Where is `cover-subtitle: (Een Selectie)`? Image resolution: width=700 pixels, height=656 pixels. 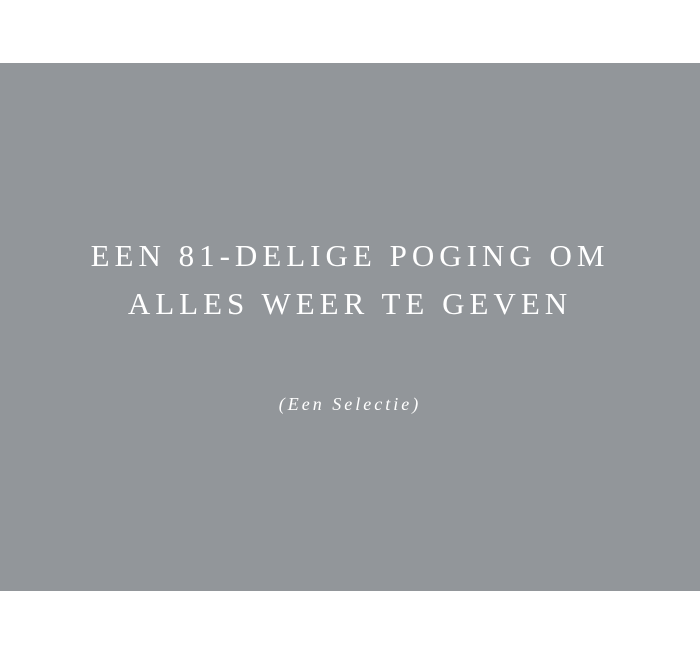
cover-subtitle: (Een Selectie) is located at coordinates (350, 404).